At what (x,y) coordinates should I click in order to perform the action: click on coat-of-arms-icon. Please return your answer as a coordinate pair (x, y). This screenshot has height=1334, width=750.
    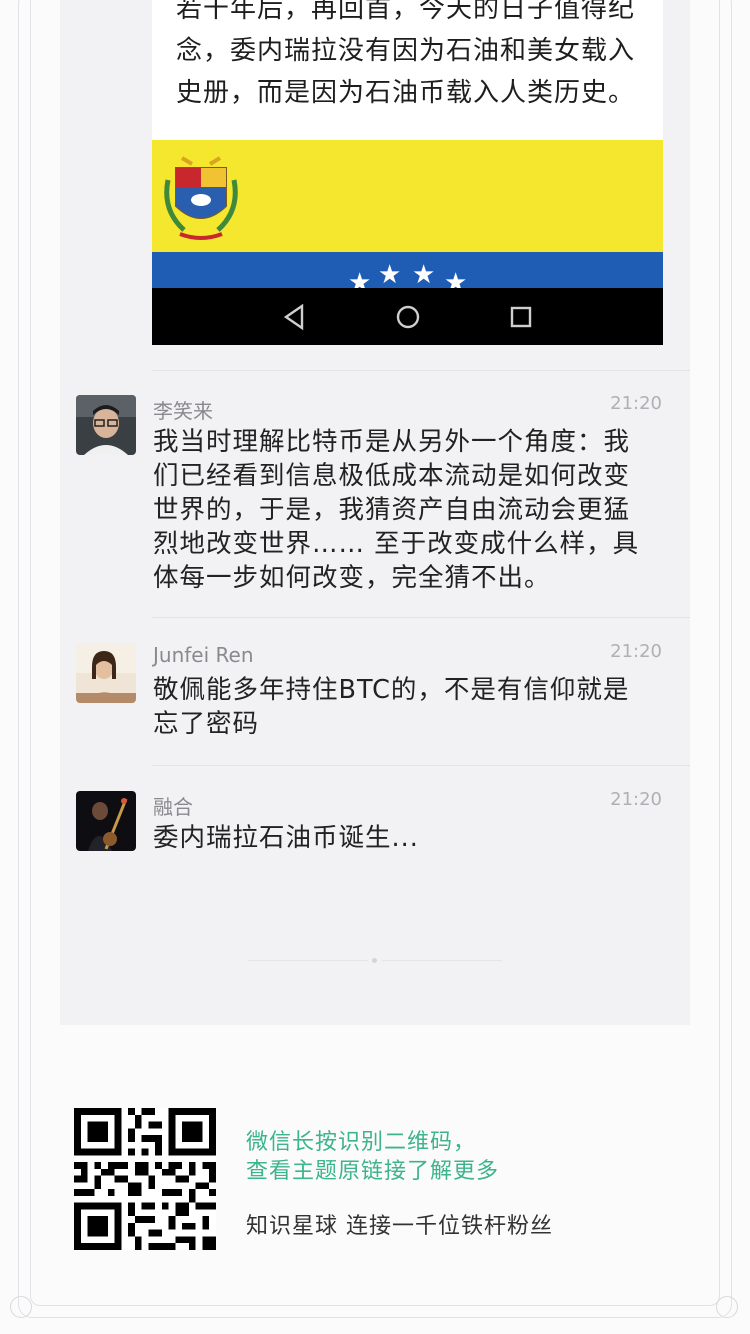
    Looking at the image, I should click on (201, 198).